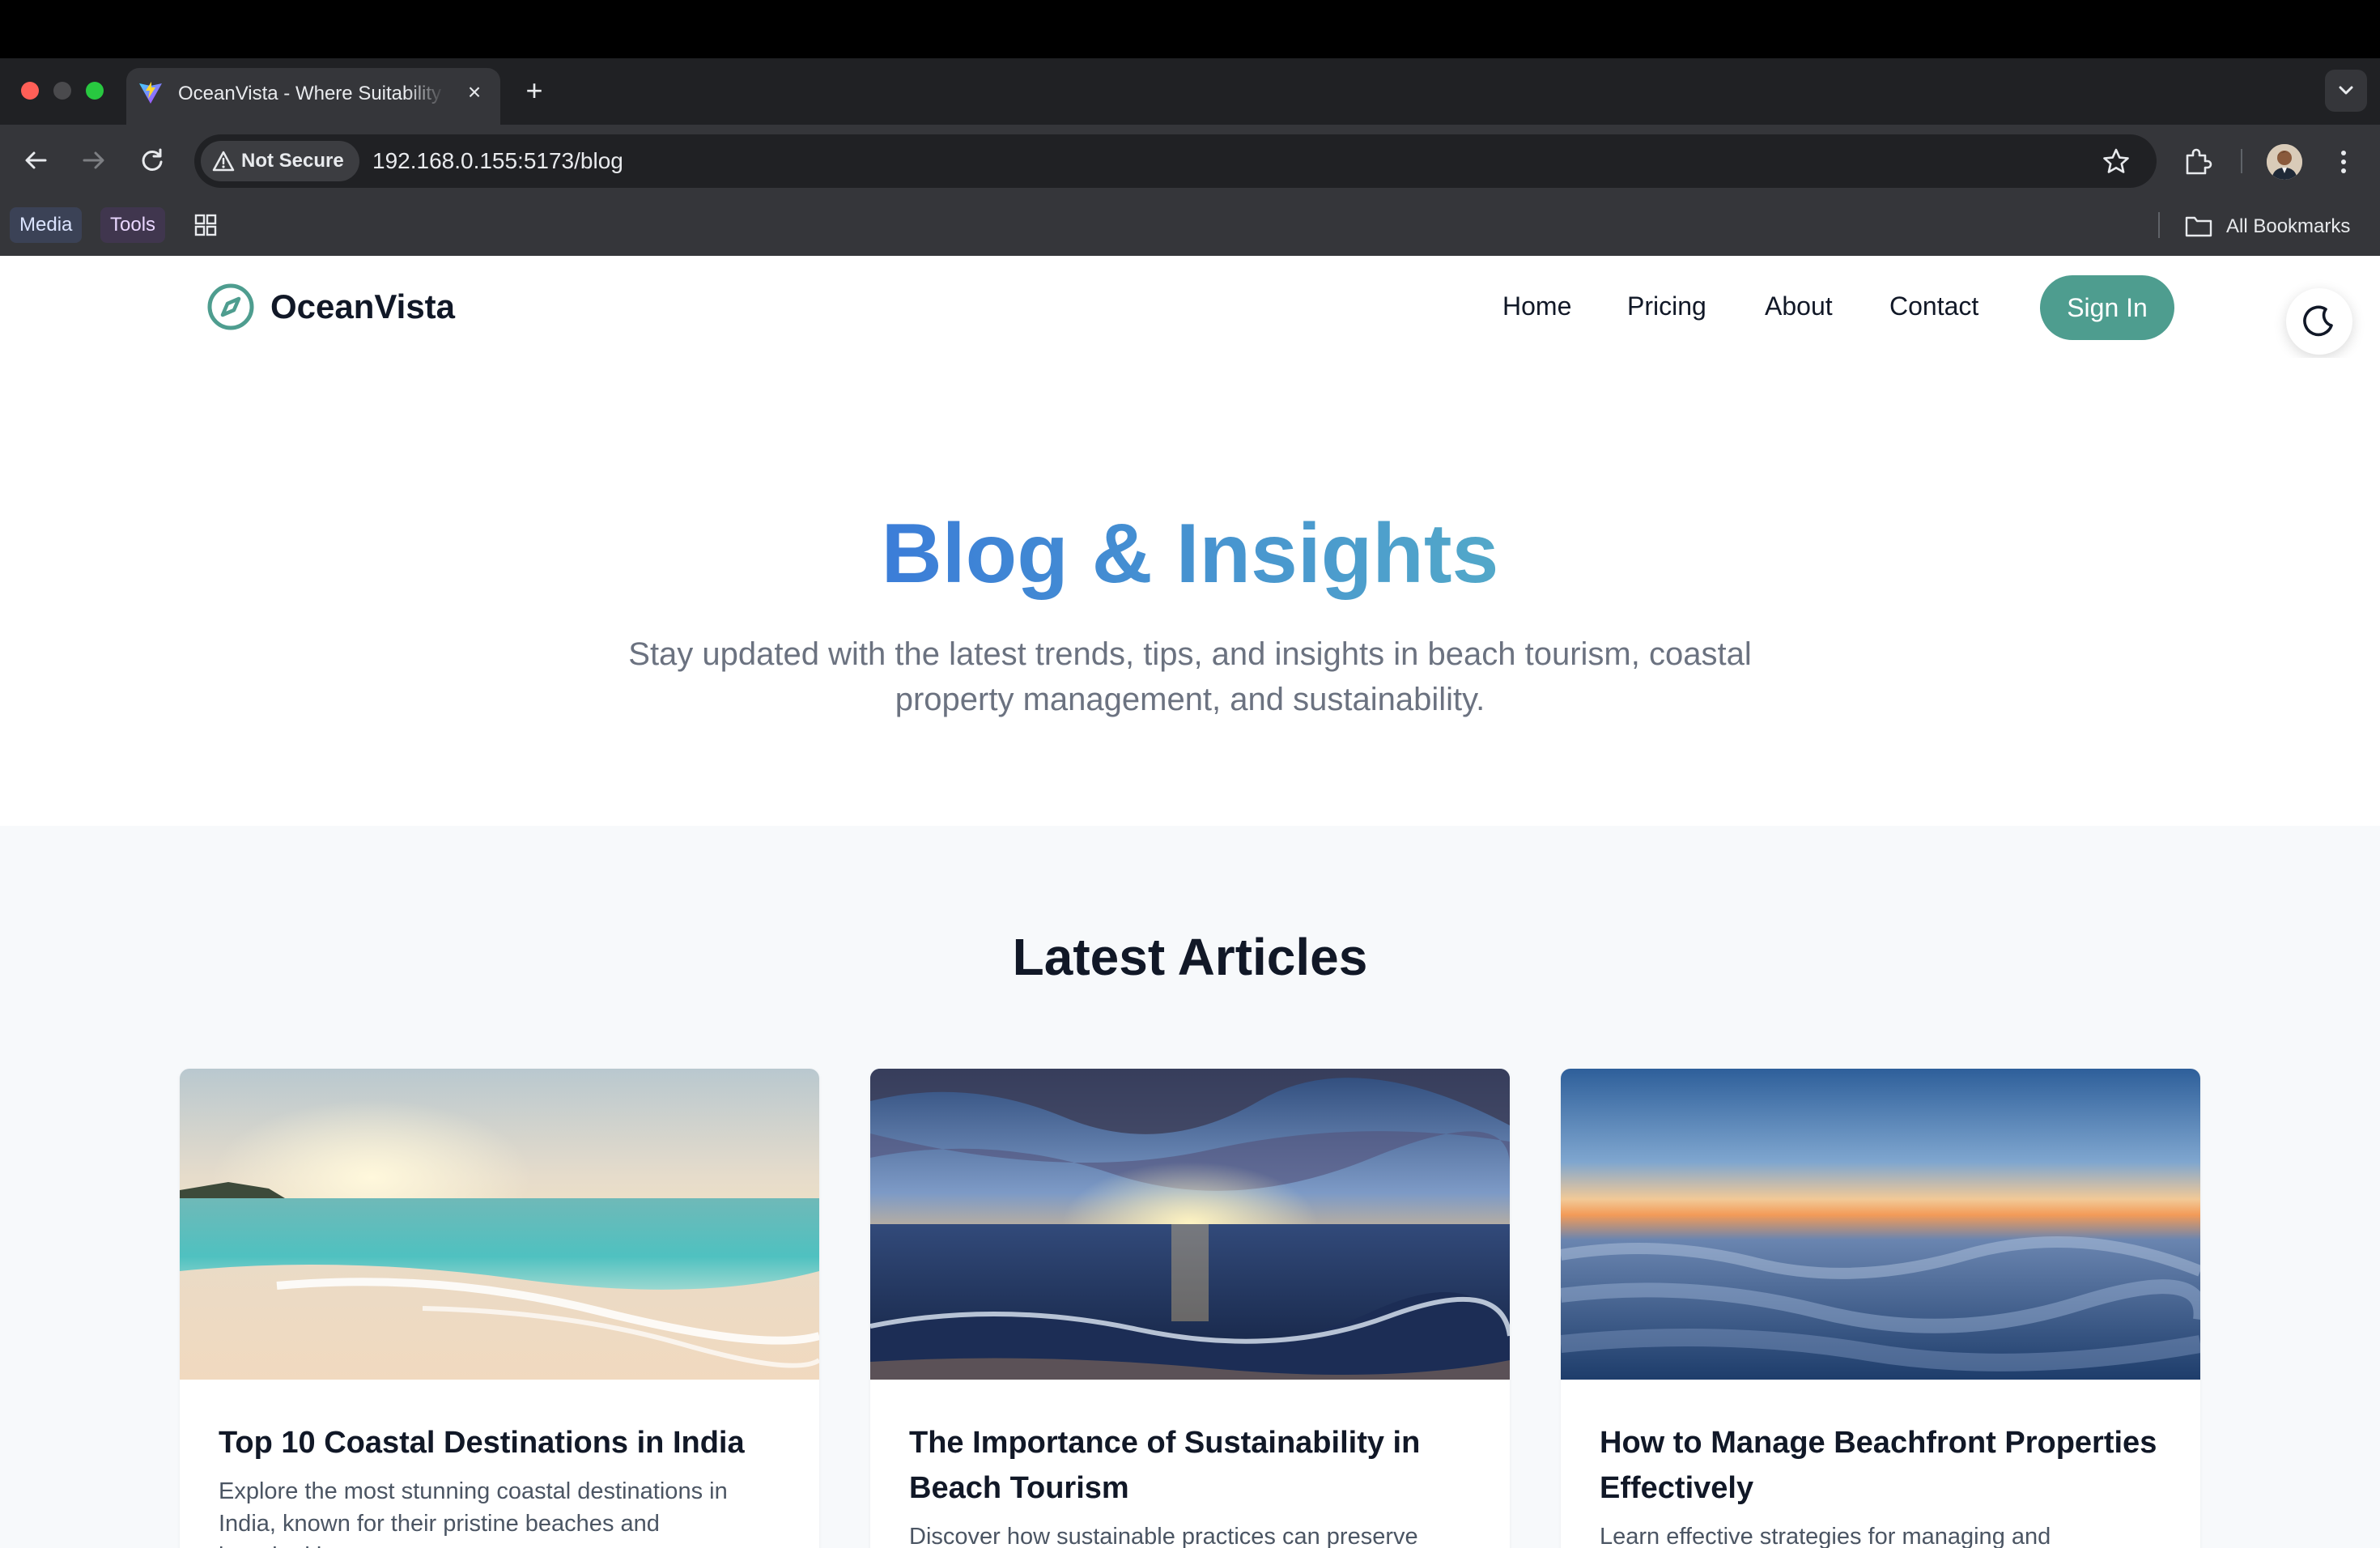 Image resolution: width=2380 pixels, height=1548 pixels. I want to click on security-indicator: Not Secure, so click(280, 161).